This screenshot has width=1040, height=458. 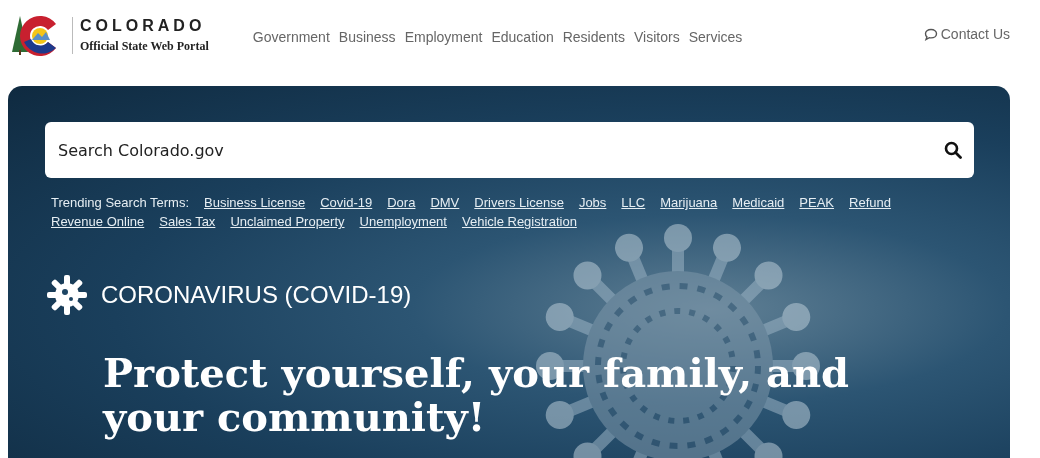 What do you see at coordinates (346, 202) in the screenshot?
I see `trending-link: Covid-19` at bounding box center [346, 202].